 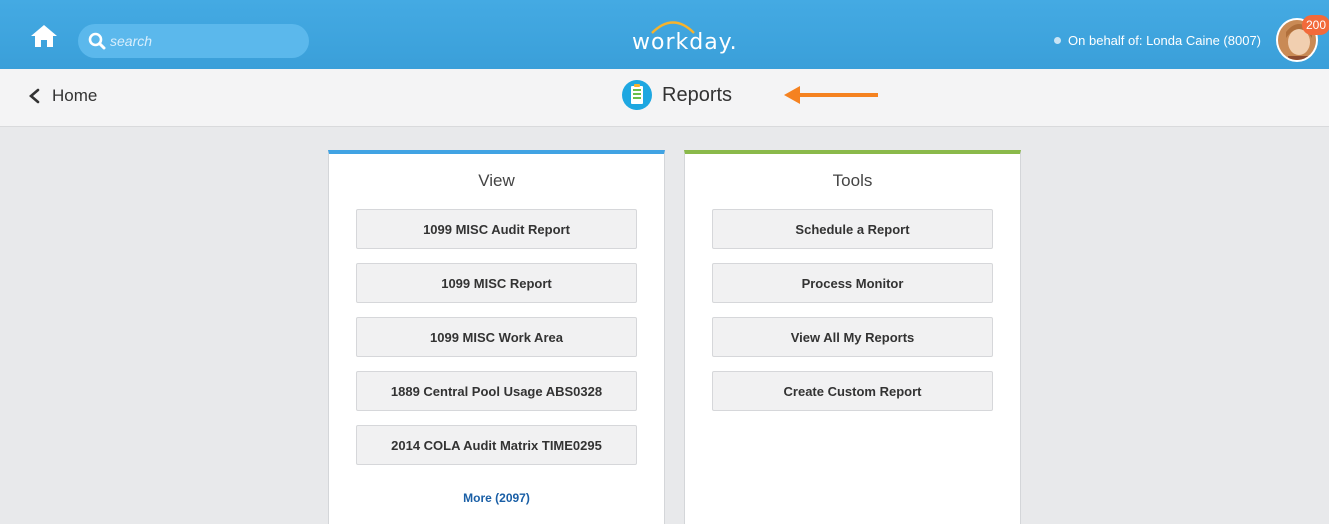 I want to click on view-report-button: 1099 MISC Audit Report, so click(x=496, y=229).